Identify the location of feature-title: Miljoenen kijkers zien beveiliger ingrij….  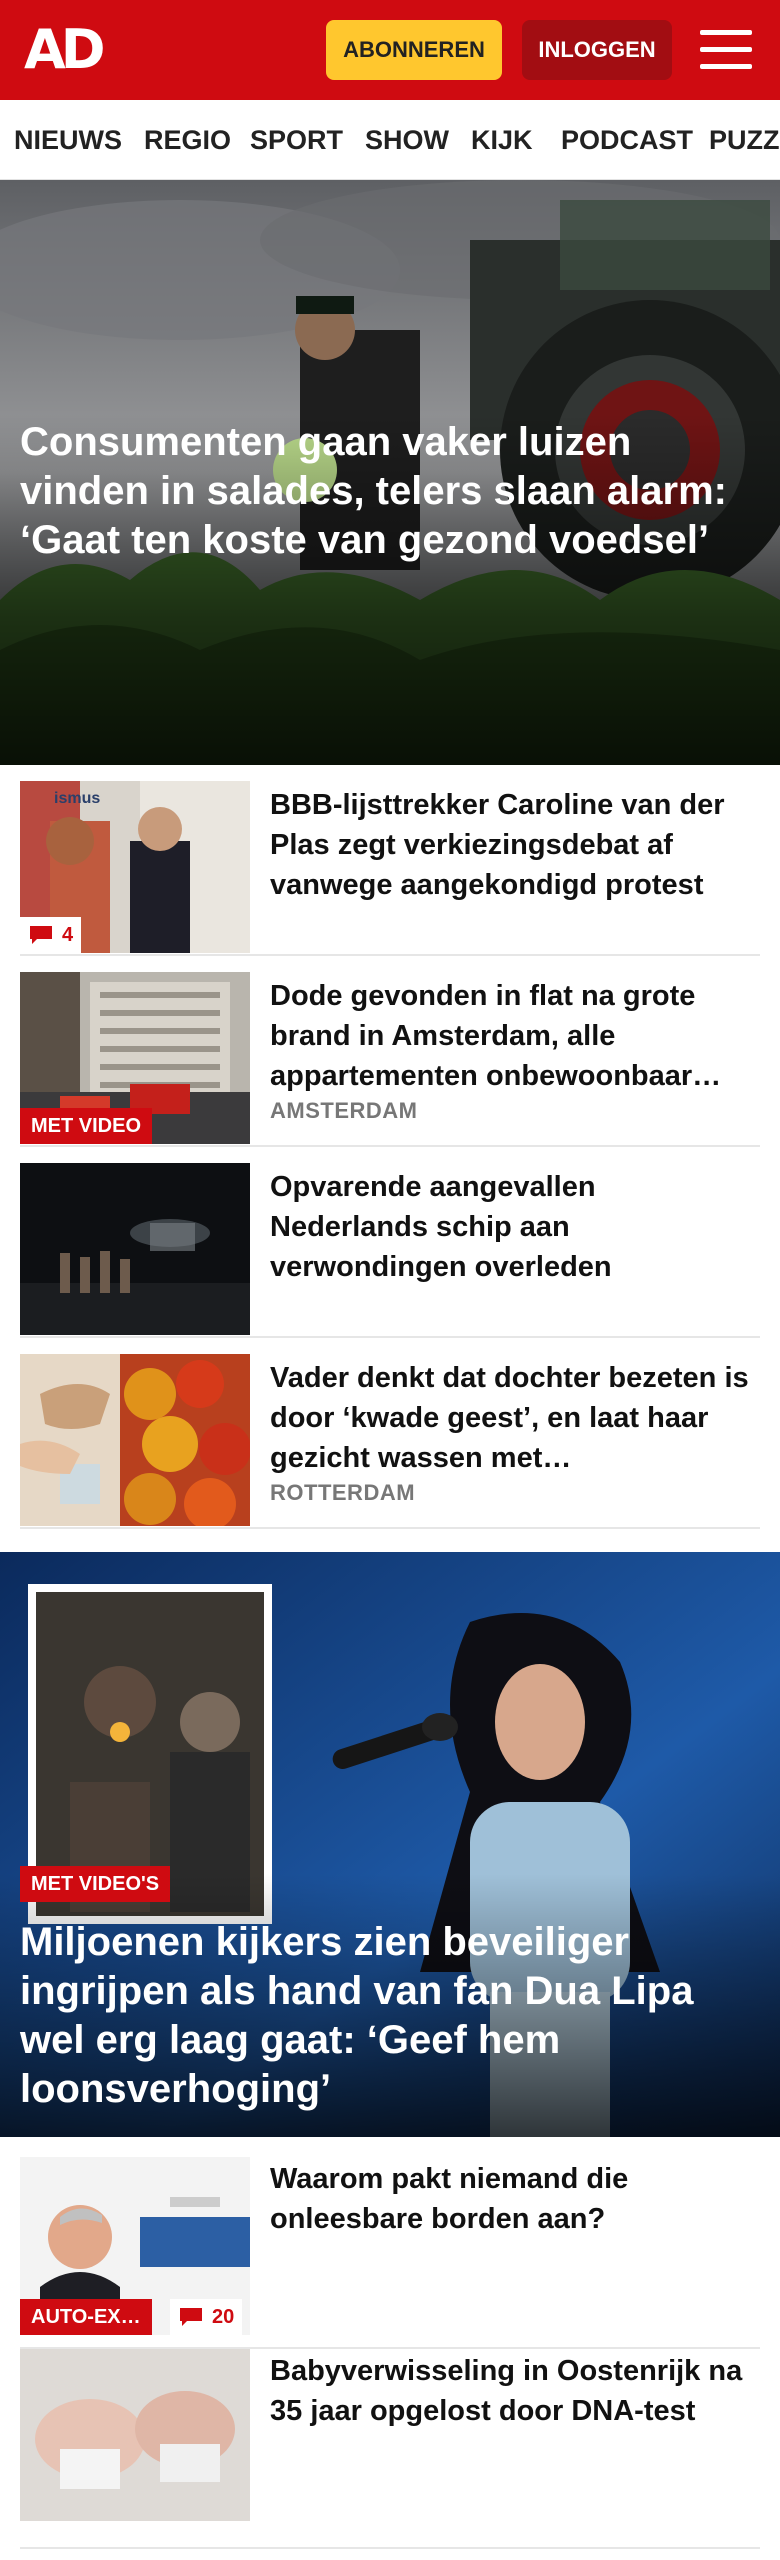
(390, 2016).